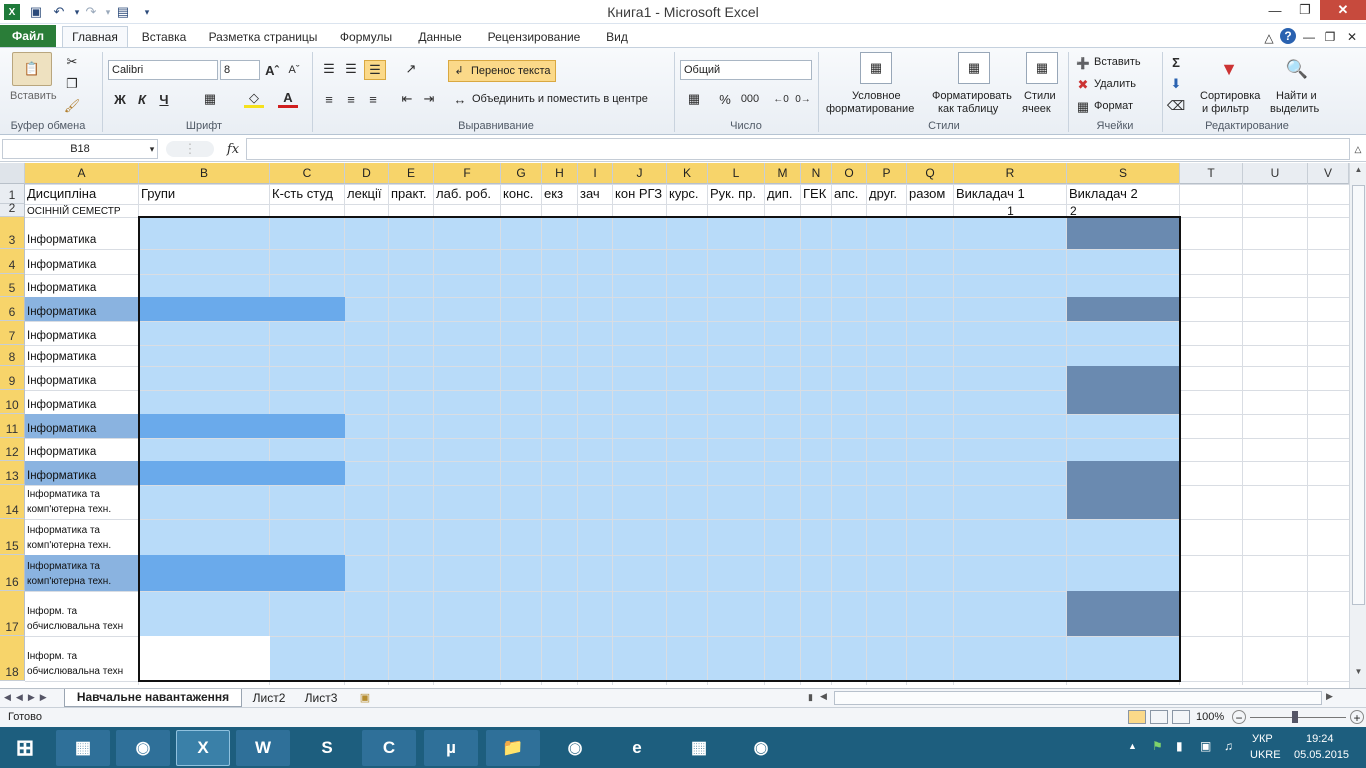 The image size is (1366, 768). Describe the element at coordinates (972, 96) in the screenshot. I see `format-as-table-line1: Форматировать` at that location.